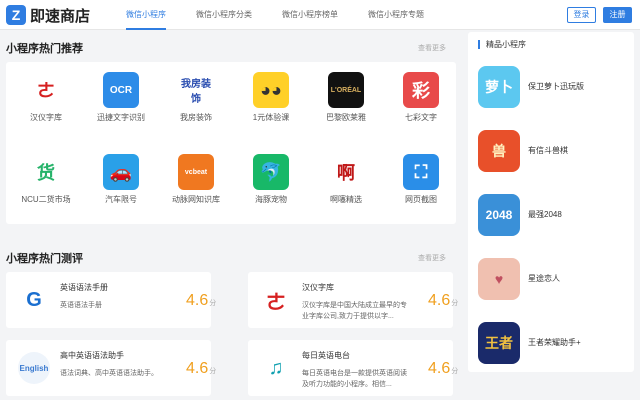 The width and height of the screenshot is (640, 400). I want to click on ocr-eye-icon: OCR, so click(121, 90).